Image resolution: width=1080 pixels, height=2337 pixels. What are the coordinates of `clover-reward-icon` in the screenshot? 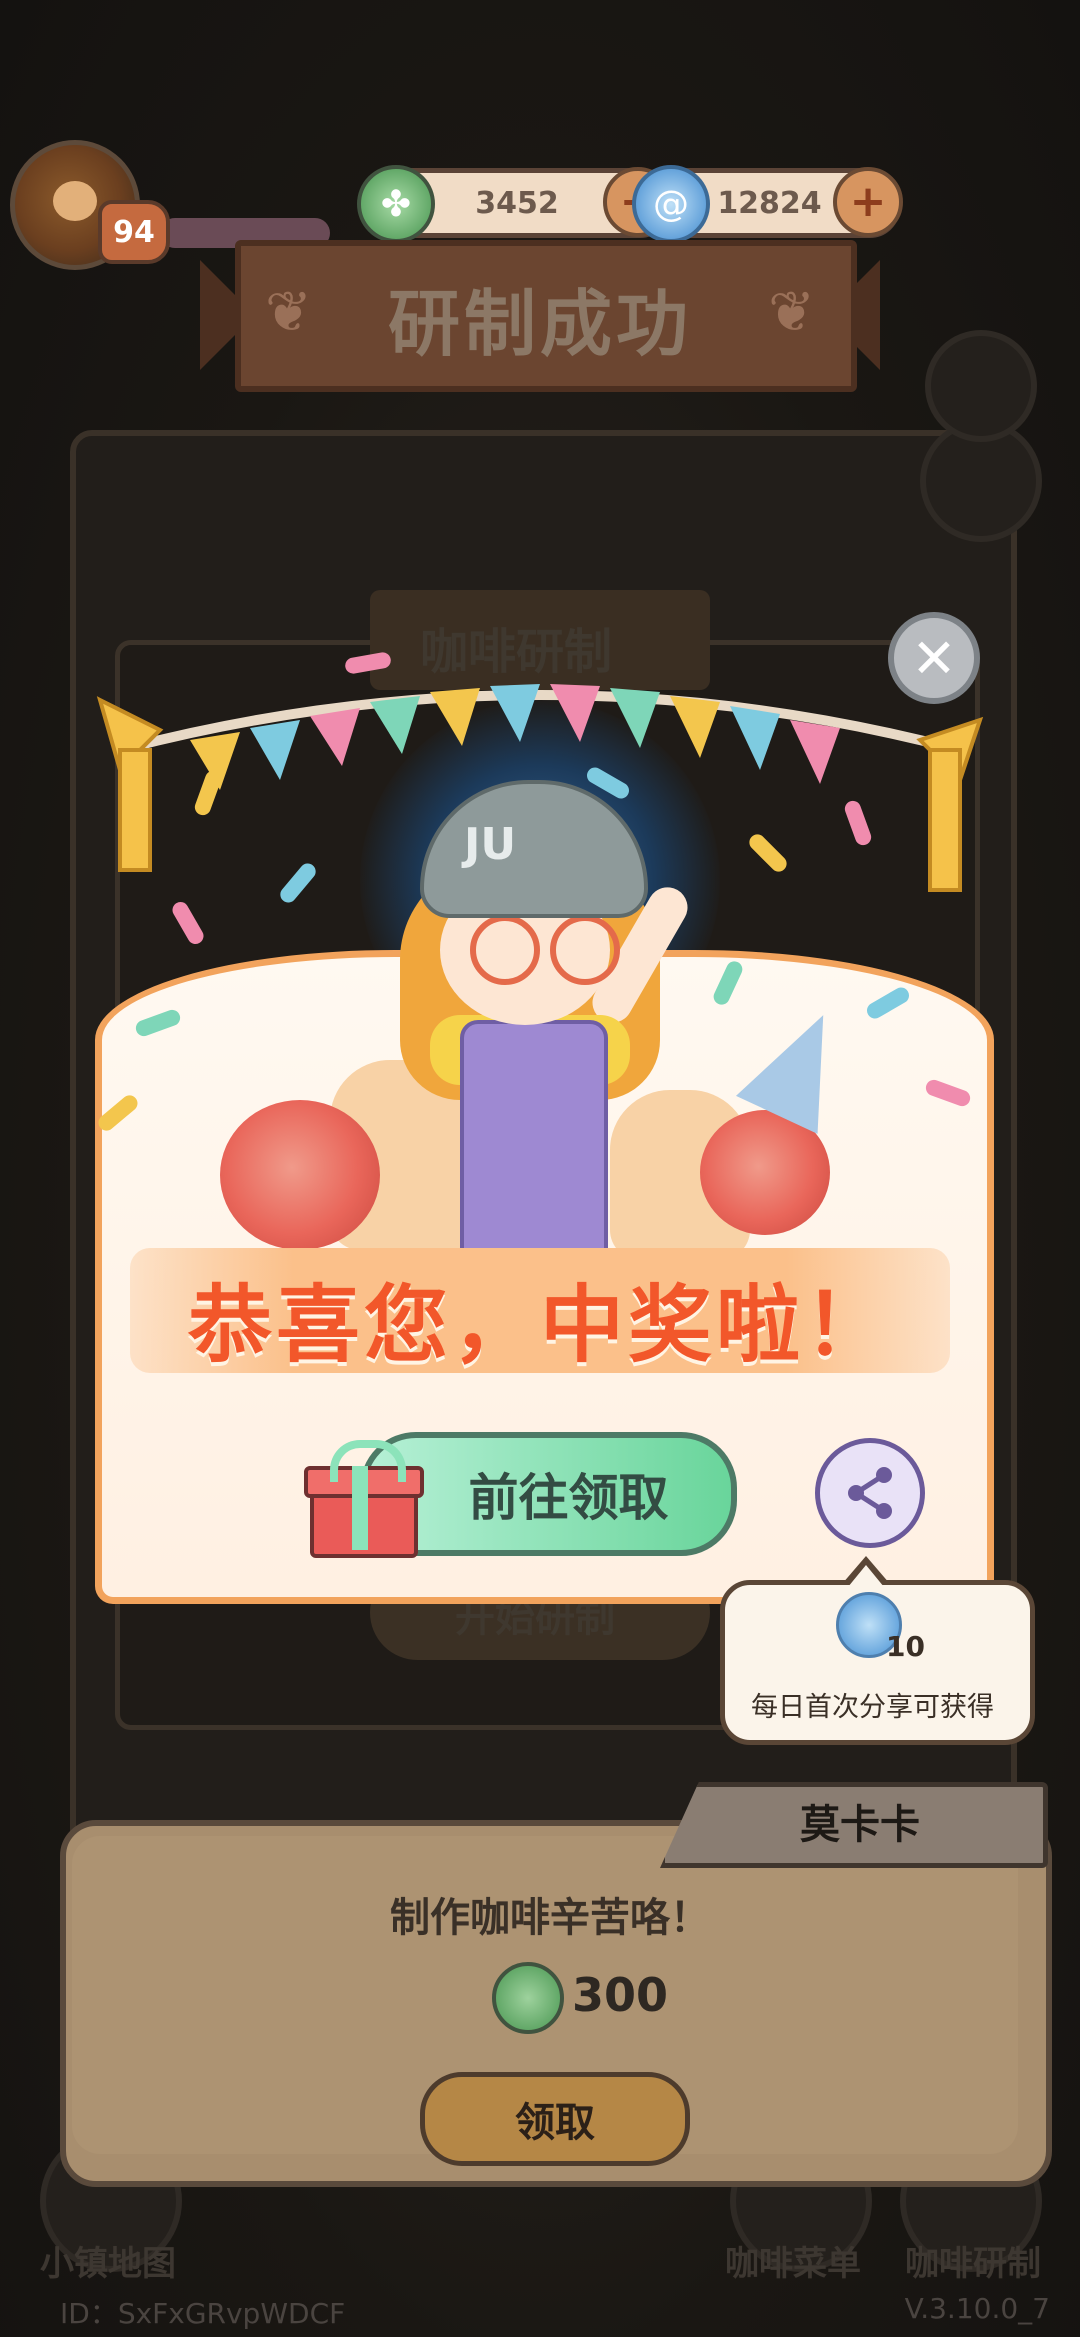 It's located at (528, 1998).